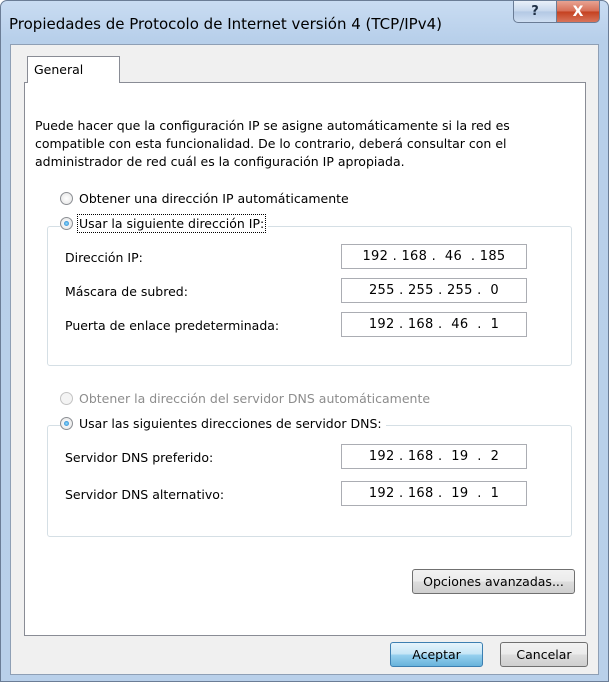 This screenshot has width=611, height=684. I want to click on ip-auto-label: Obtener una dirección IP automáticamente, so click(214, 198).